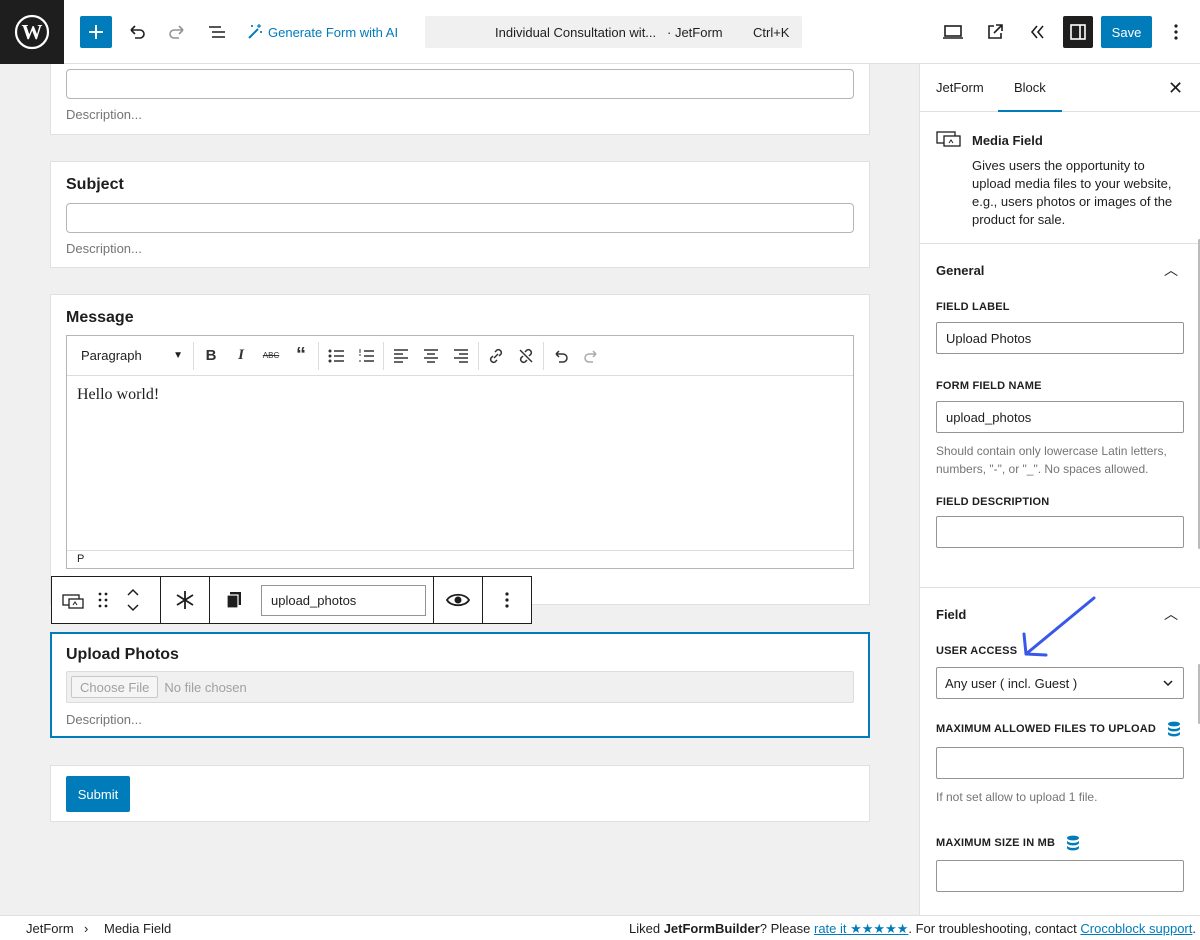  I want to click on file-input: Choose File No file chosen, so click(460, 687).